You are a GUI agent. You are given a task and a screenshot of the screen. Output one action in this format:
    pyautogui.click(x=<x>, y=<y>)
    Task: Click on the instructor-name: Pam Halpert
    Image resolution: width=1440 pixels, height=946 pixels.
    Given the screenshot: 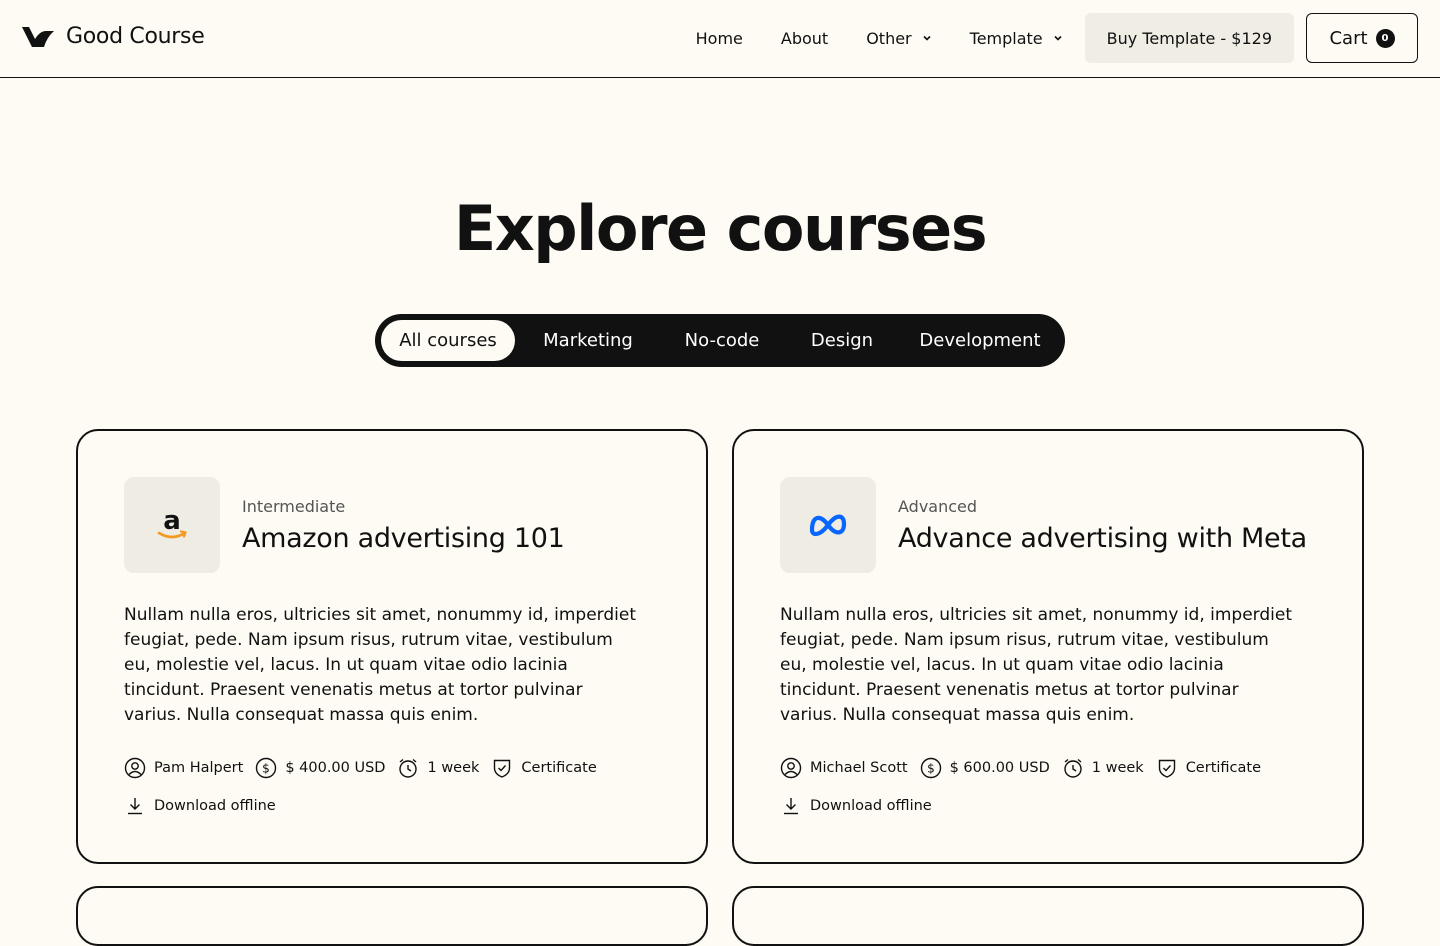 What is the action you would take?
    pyautogui.click(x=199, y=768)
    